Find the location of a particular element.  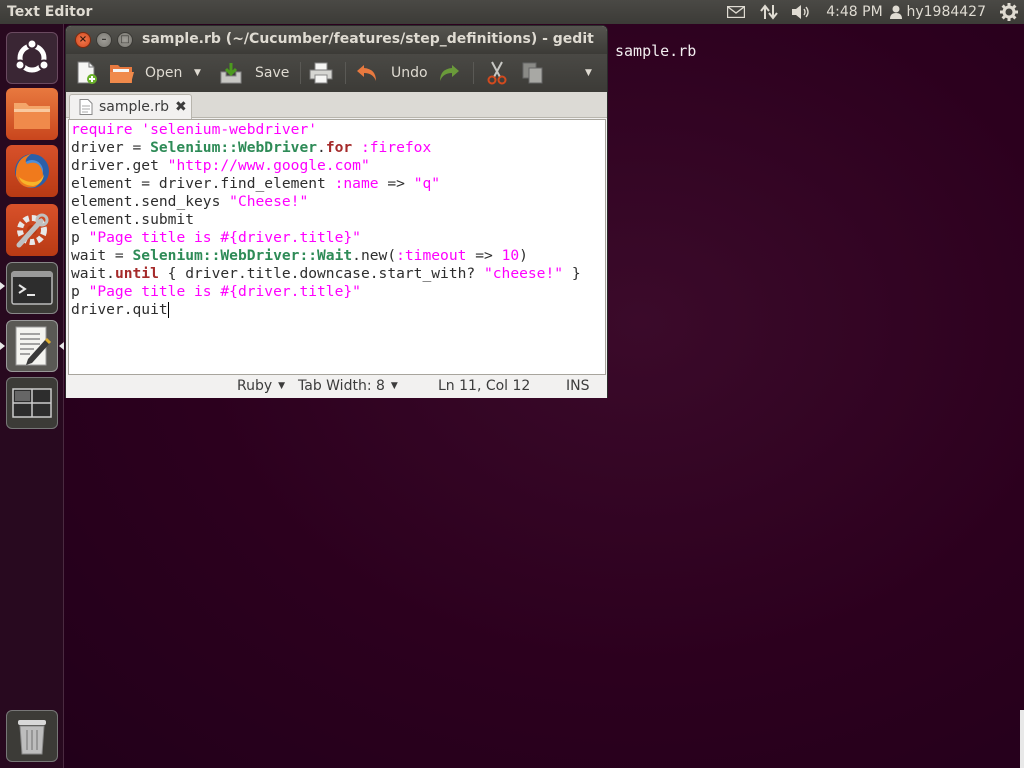

code-token: ) is located at coordinates (523, 255).